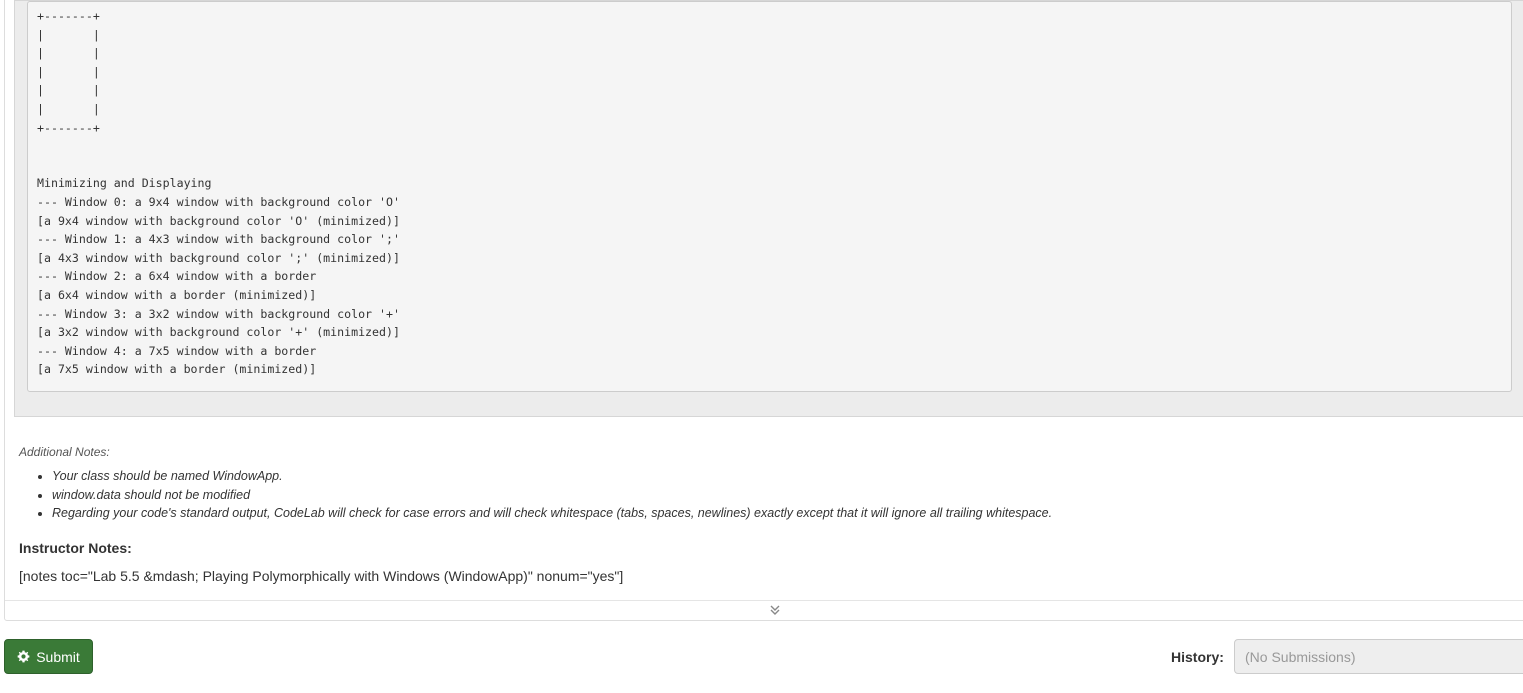 The height and width of the screenshot is (693, 1523). Describe the element at coordinates (1378, 656) in the screenshot. I see `history-select: (No Submissions)` at that location.